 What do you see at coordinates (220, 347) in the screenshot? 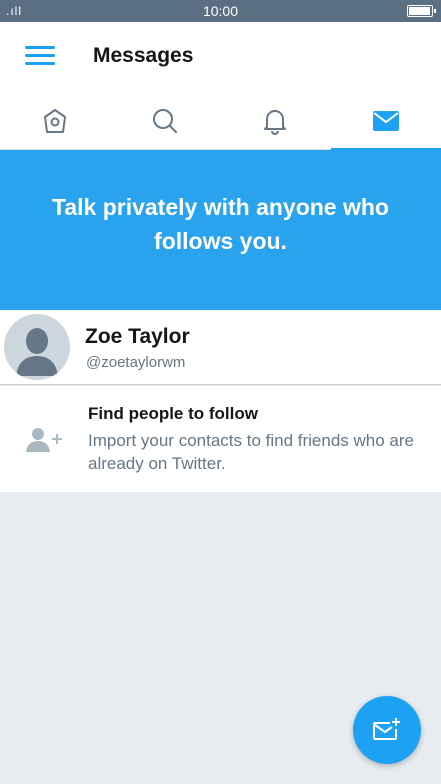
I see `conversation-row: Zoe Taylor @zoetaylorwm` at bounding box center [220, 347].